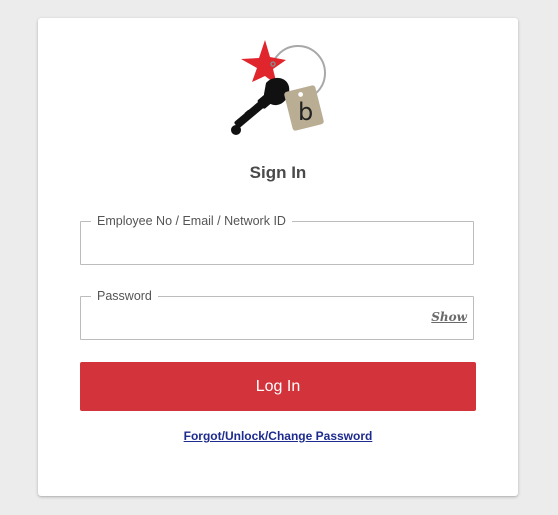 This screenshot has width=558, height=515. What do you see at coordinates (278, 436) in the screenshot?
I see `forgot-password-link: Forgot/Unlock/Change Password` at bounding box center [278, 436].